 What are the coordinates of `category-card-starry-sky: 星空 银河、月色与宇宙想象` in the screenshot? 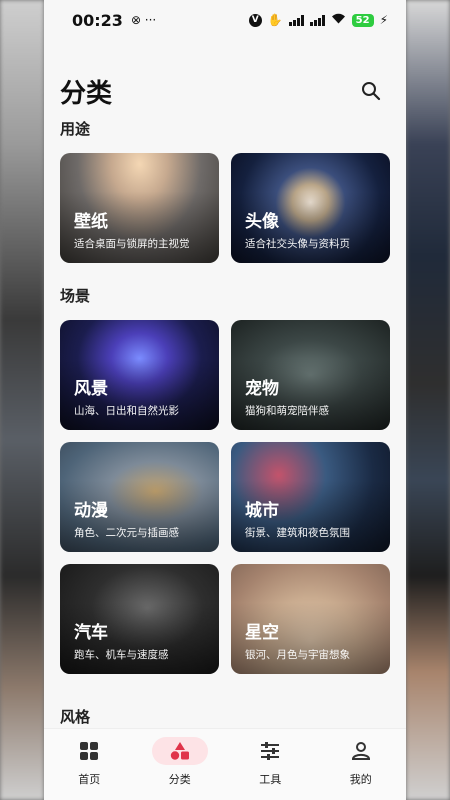 It's located at (310, 619).